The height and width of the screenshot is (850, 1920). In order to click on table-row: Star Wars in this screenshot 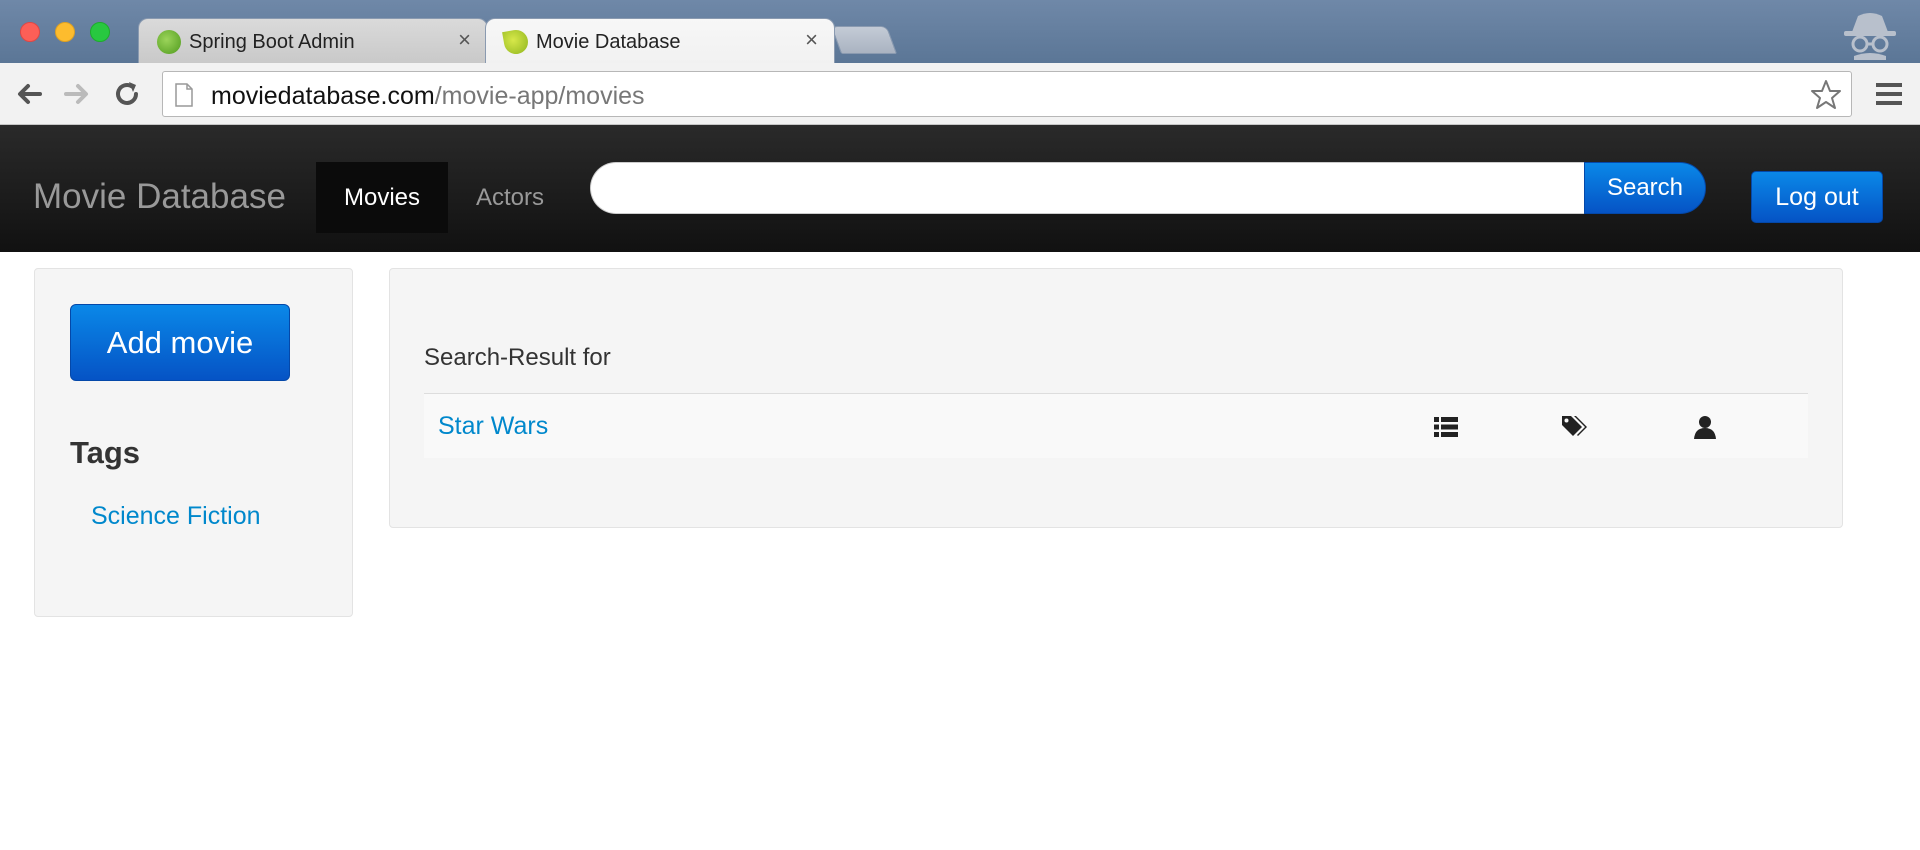, I will do `click(1116, 426)`.